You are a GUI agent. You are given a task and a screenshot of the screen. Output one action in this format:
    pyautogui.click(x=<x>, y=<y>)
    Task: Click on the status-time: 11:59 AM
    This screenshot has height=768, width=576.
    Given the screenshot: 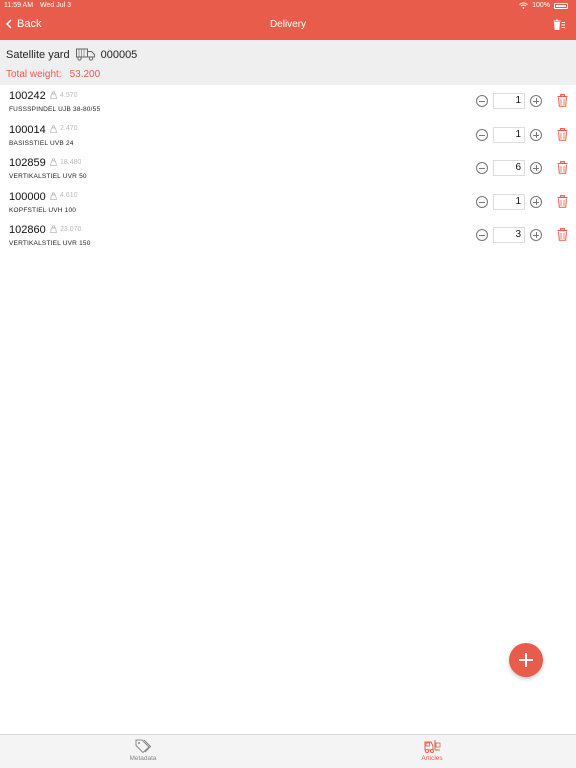 What is the action you would take?
    pyautogui.click(x=19, y=5)
    